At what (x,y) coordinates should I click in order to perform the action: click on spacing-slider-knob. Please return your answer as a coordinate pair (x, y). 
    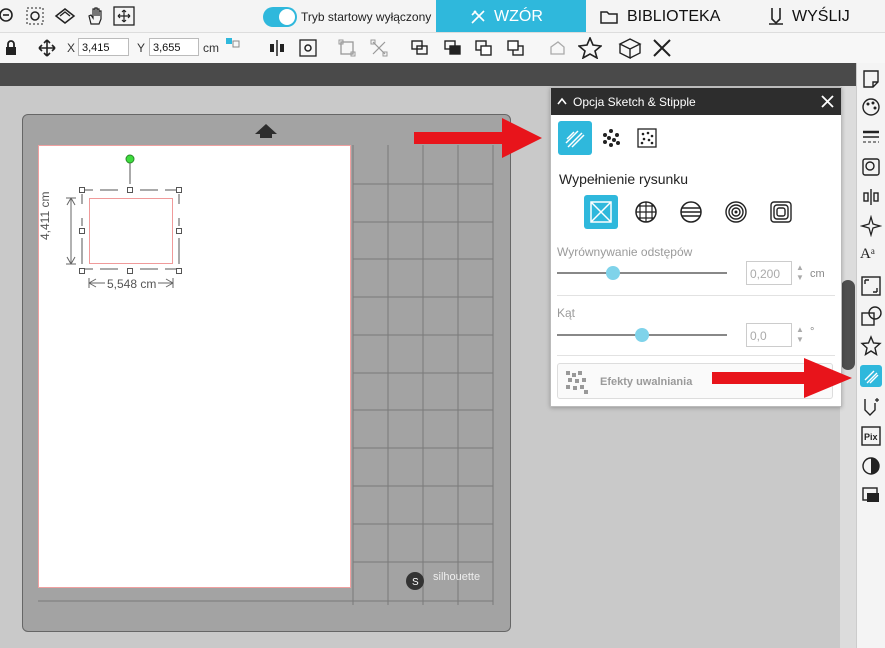
    Looking at the image, I should click on (613, 273).